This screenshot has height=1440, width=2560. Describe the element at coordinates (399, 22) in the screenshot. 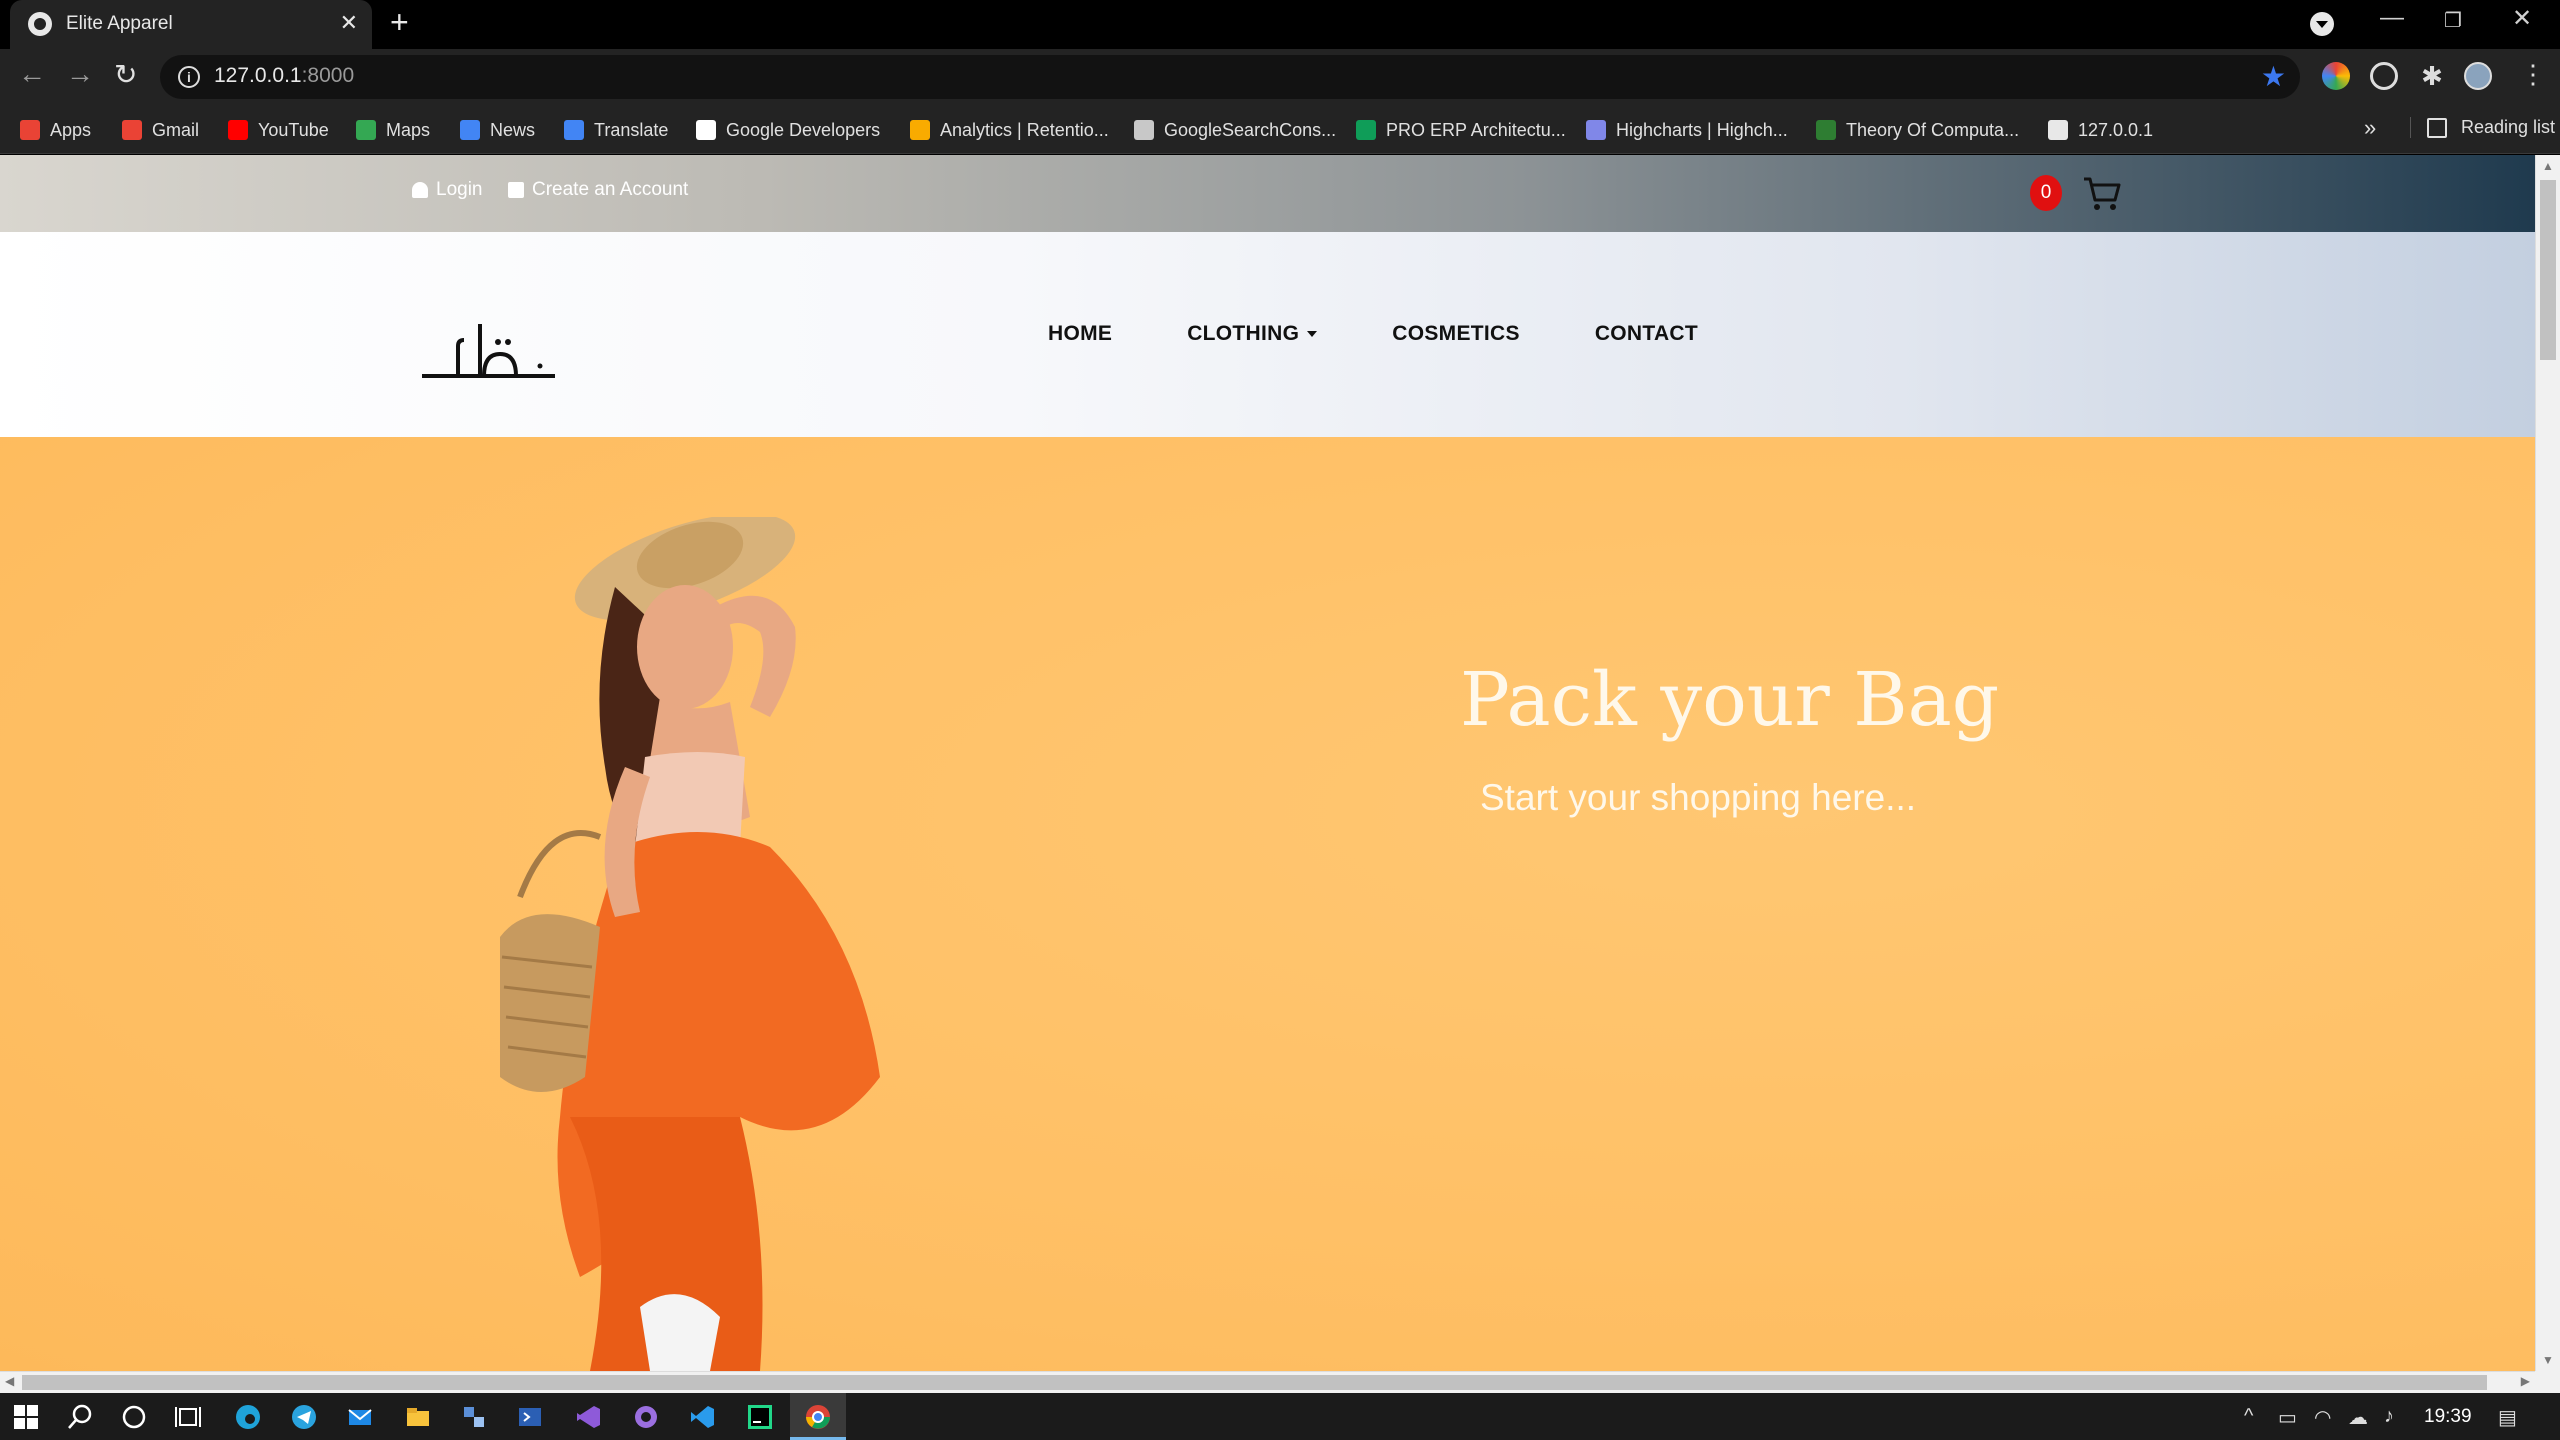

I see `new-tab-button: +` at that location.